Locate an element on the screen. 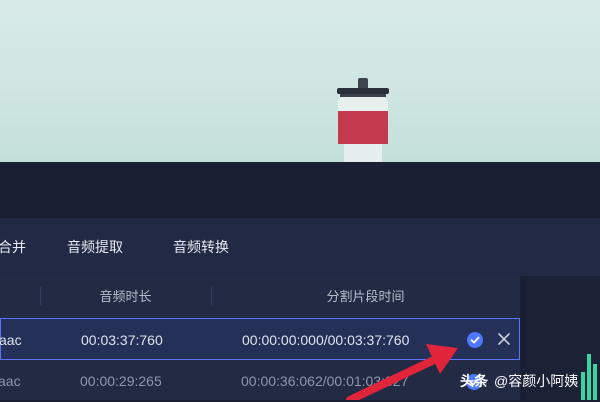 The image size is (600, 402). column-header-segment-time: 分割片段时间 is located at coordinates (365, 296).